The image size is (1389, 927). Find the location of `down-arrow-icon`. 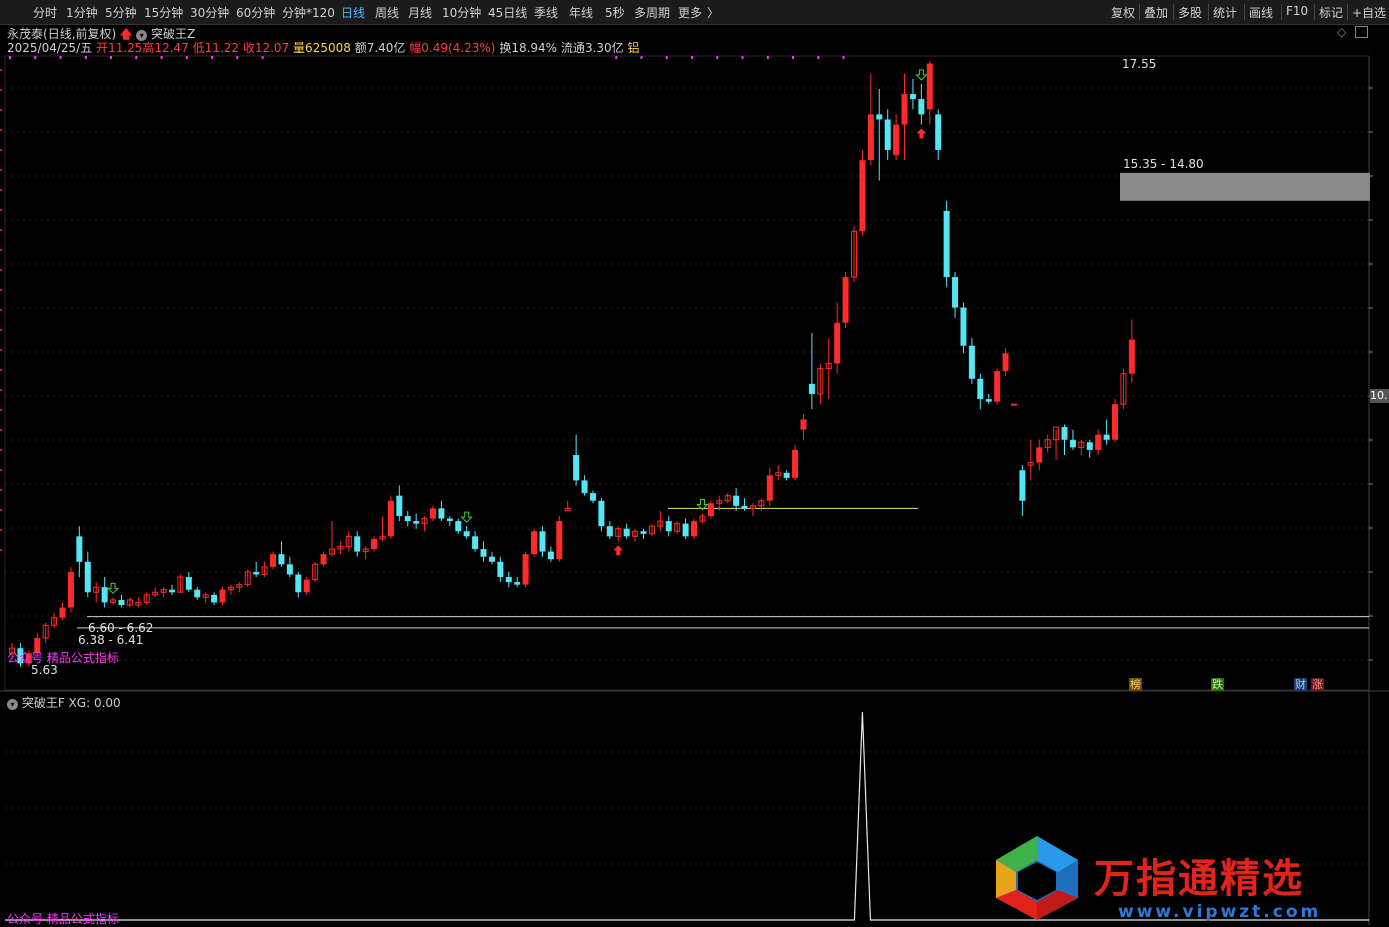

down-arrow-icon is located at coordinates (466, 517).